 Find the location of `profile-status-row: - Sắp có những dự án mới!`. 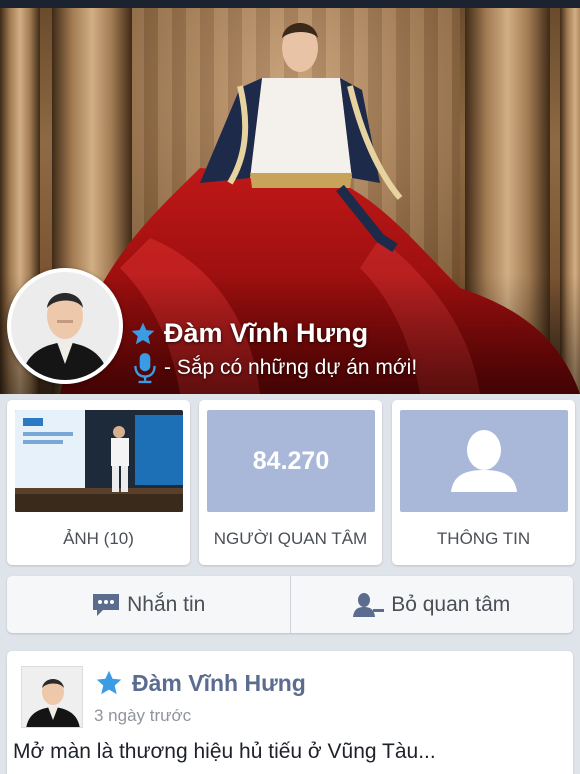

profile-status-row: - Sắp có những dự án mới! is located at coordinates (274, 368).